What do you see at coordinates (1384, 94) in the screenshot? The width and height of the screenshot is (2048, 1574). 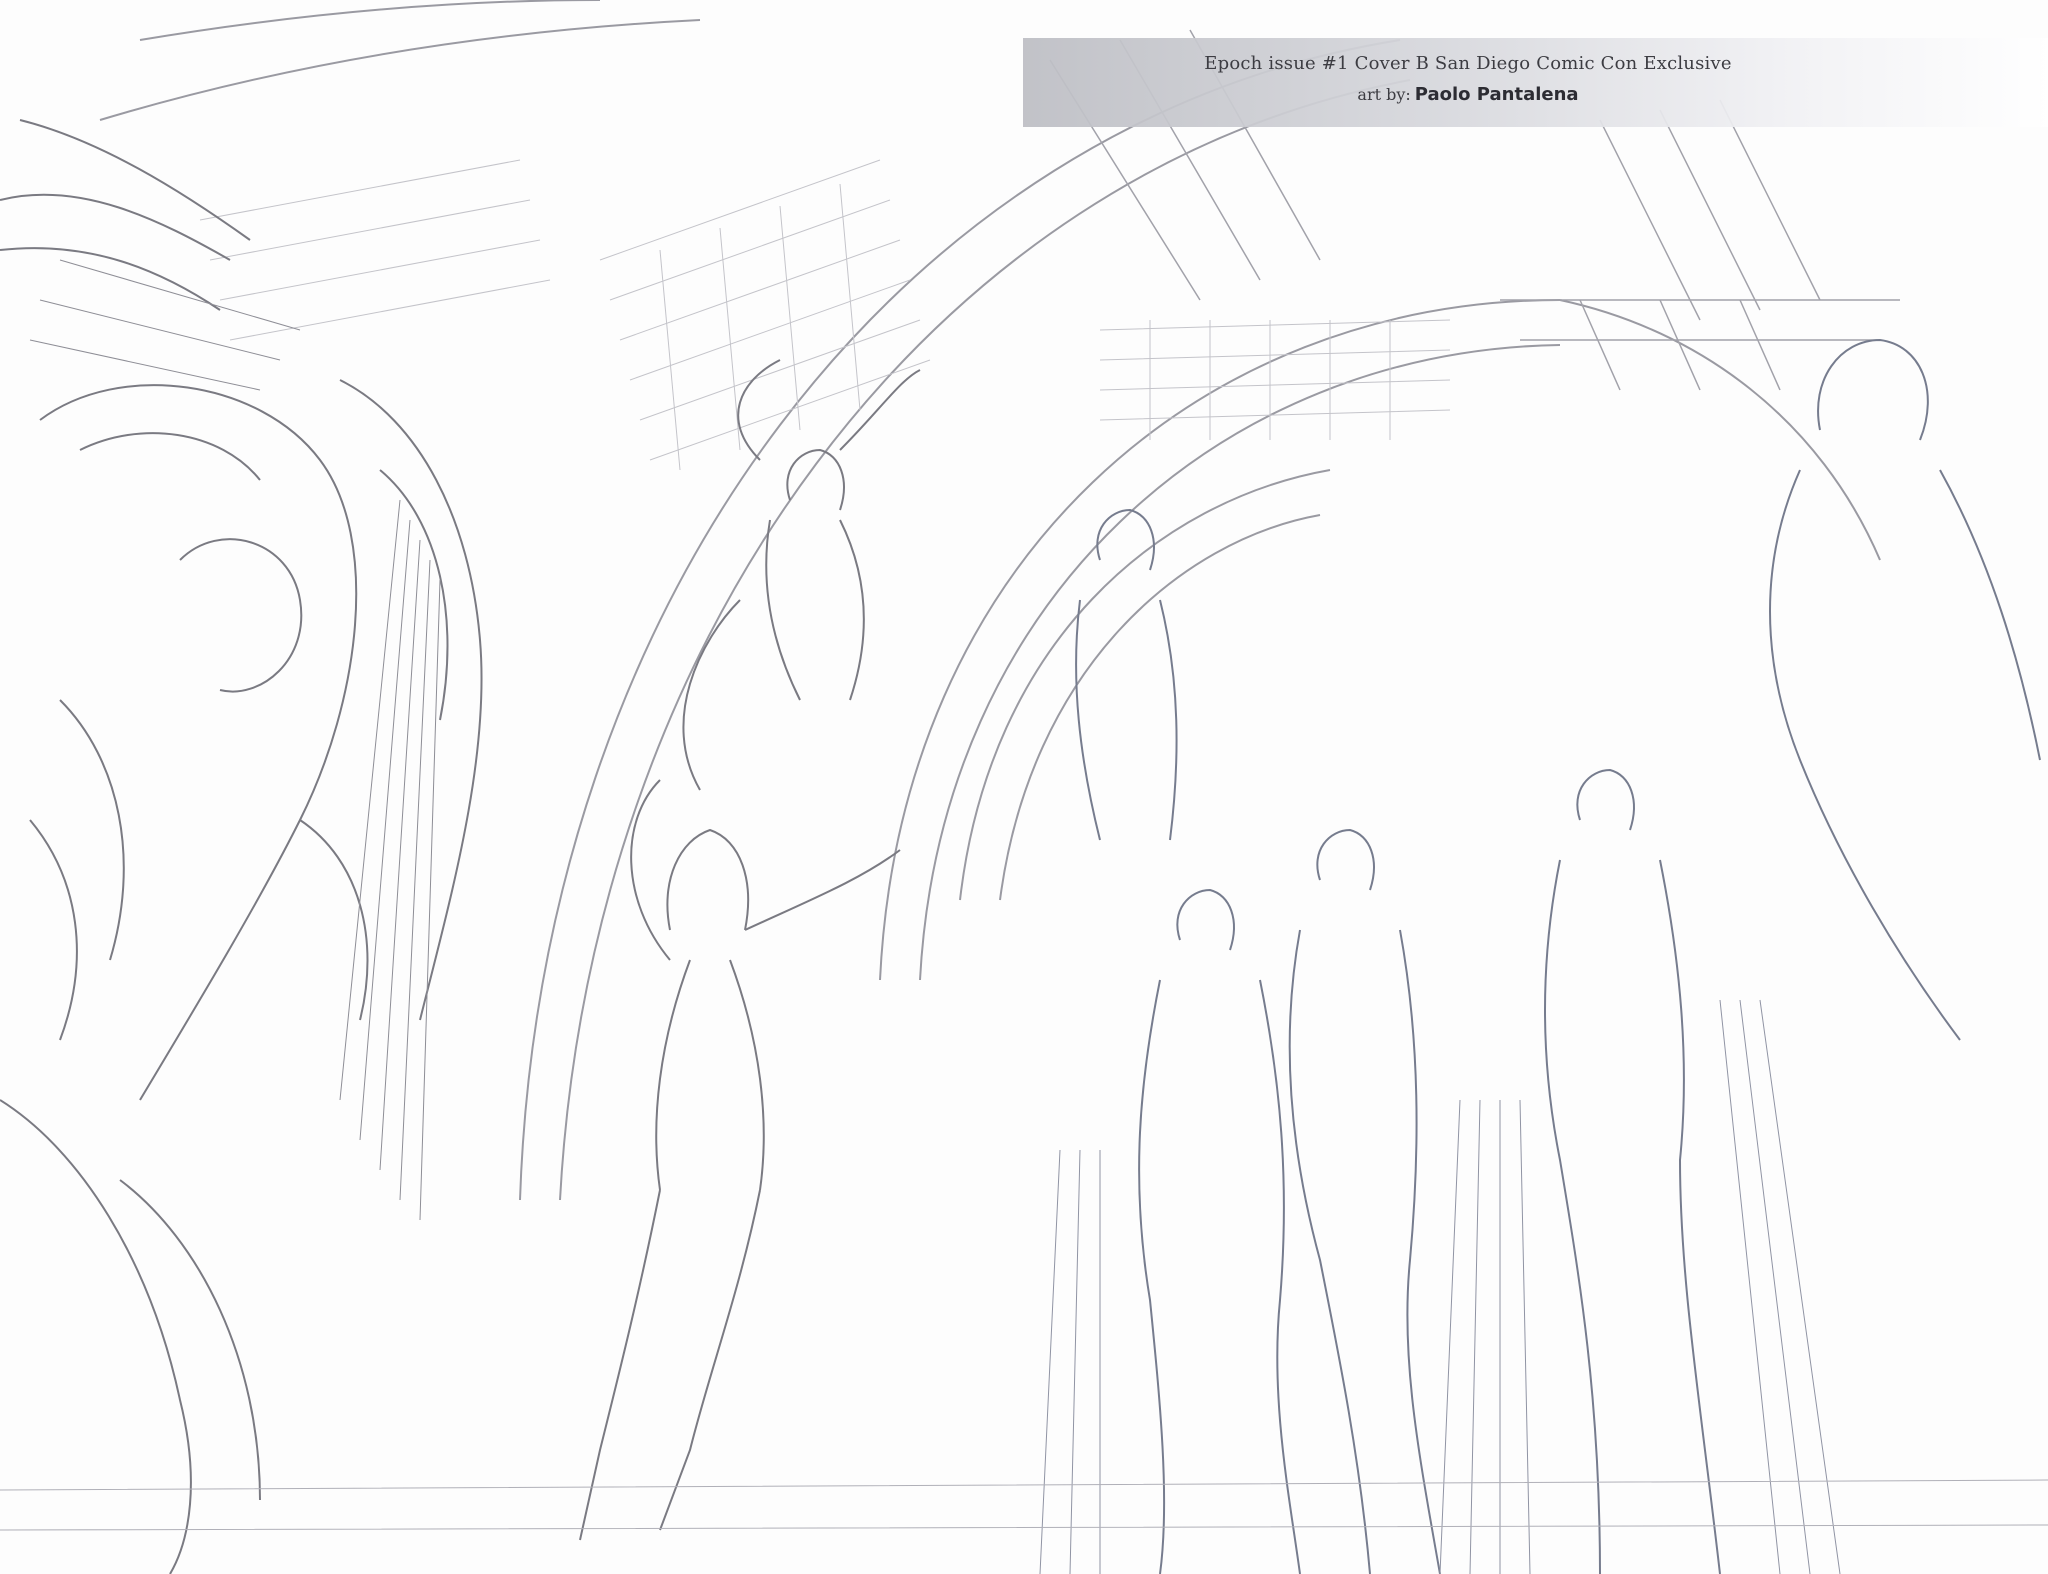 I see `credit-prefix: art by:` at bounding box center [1384, 94].